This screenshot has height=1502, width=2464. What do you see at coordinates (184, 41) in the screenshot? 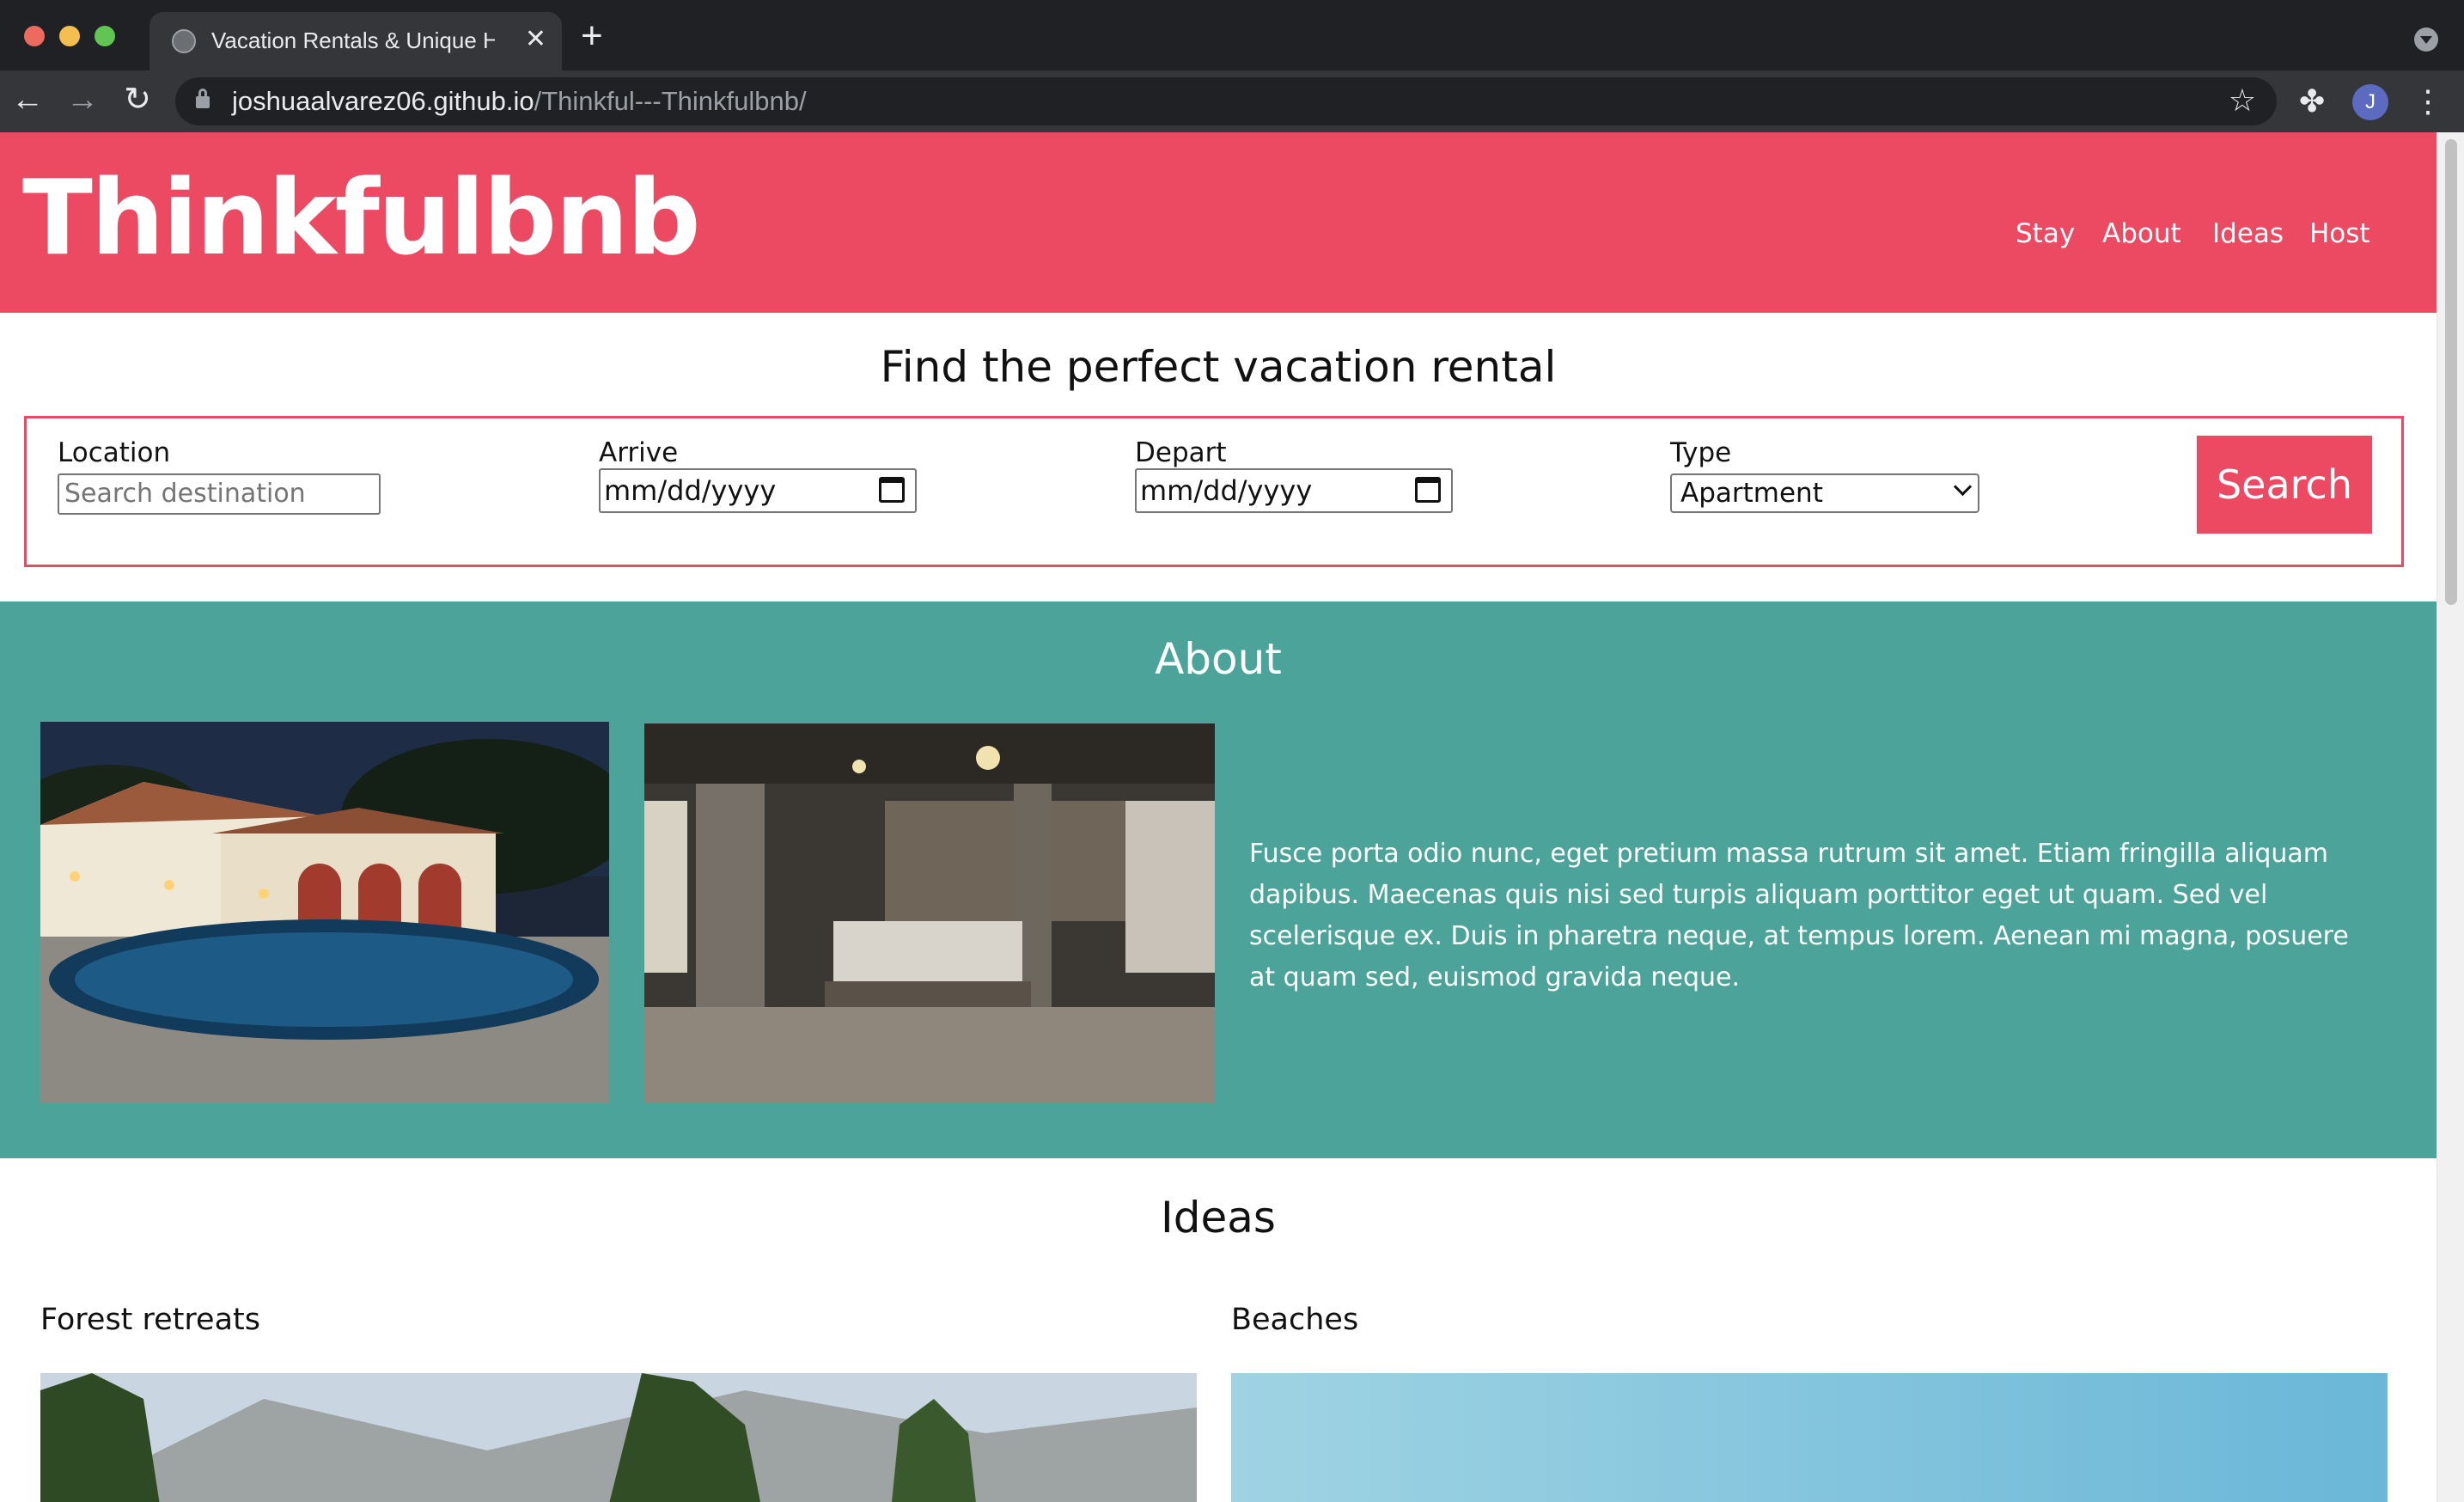
I see `globe-icon` at bounding box center [184, 41].